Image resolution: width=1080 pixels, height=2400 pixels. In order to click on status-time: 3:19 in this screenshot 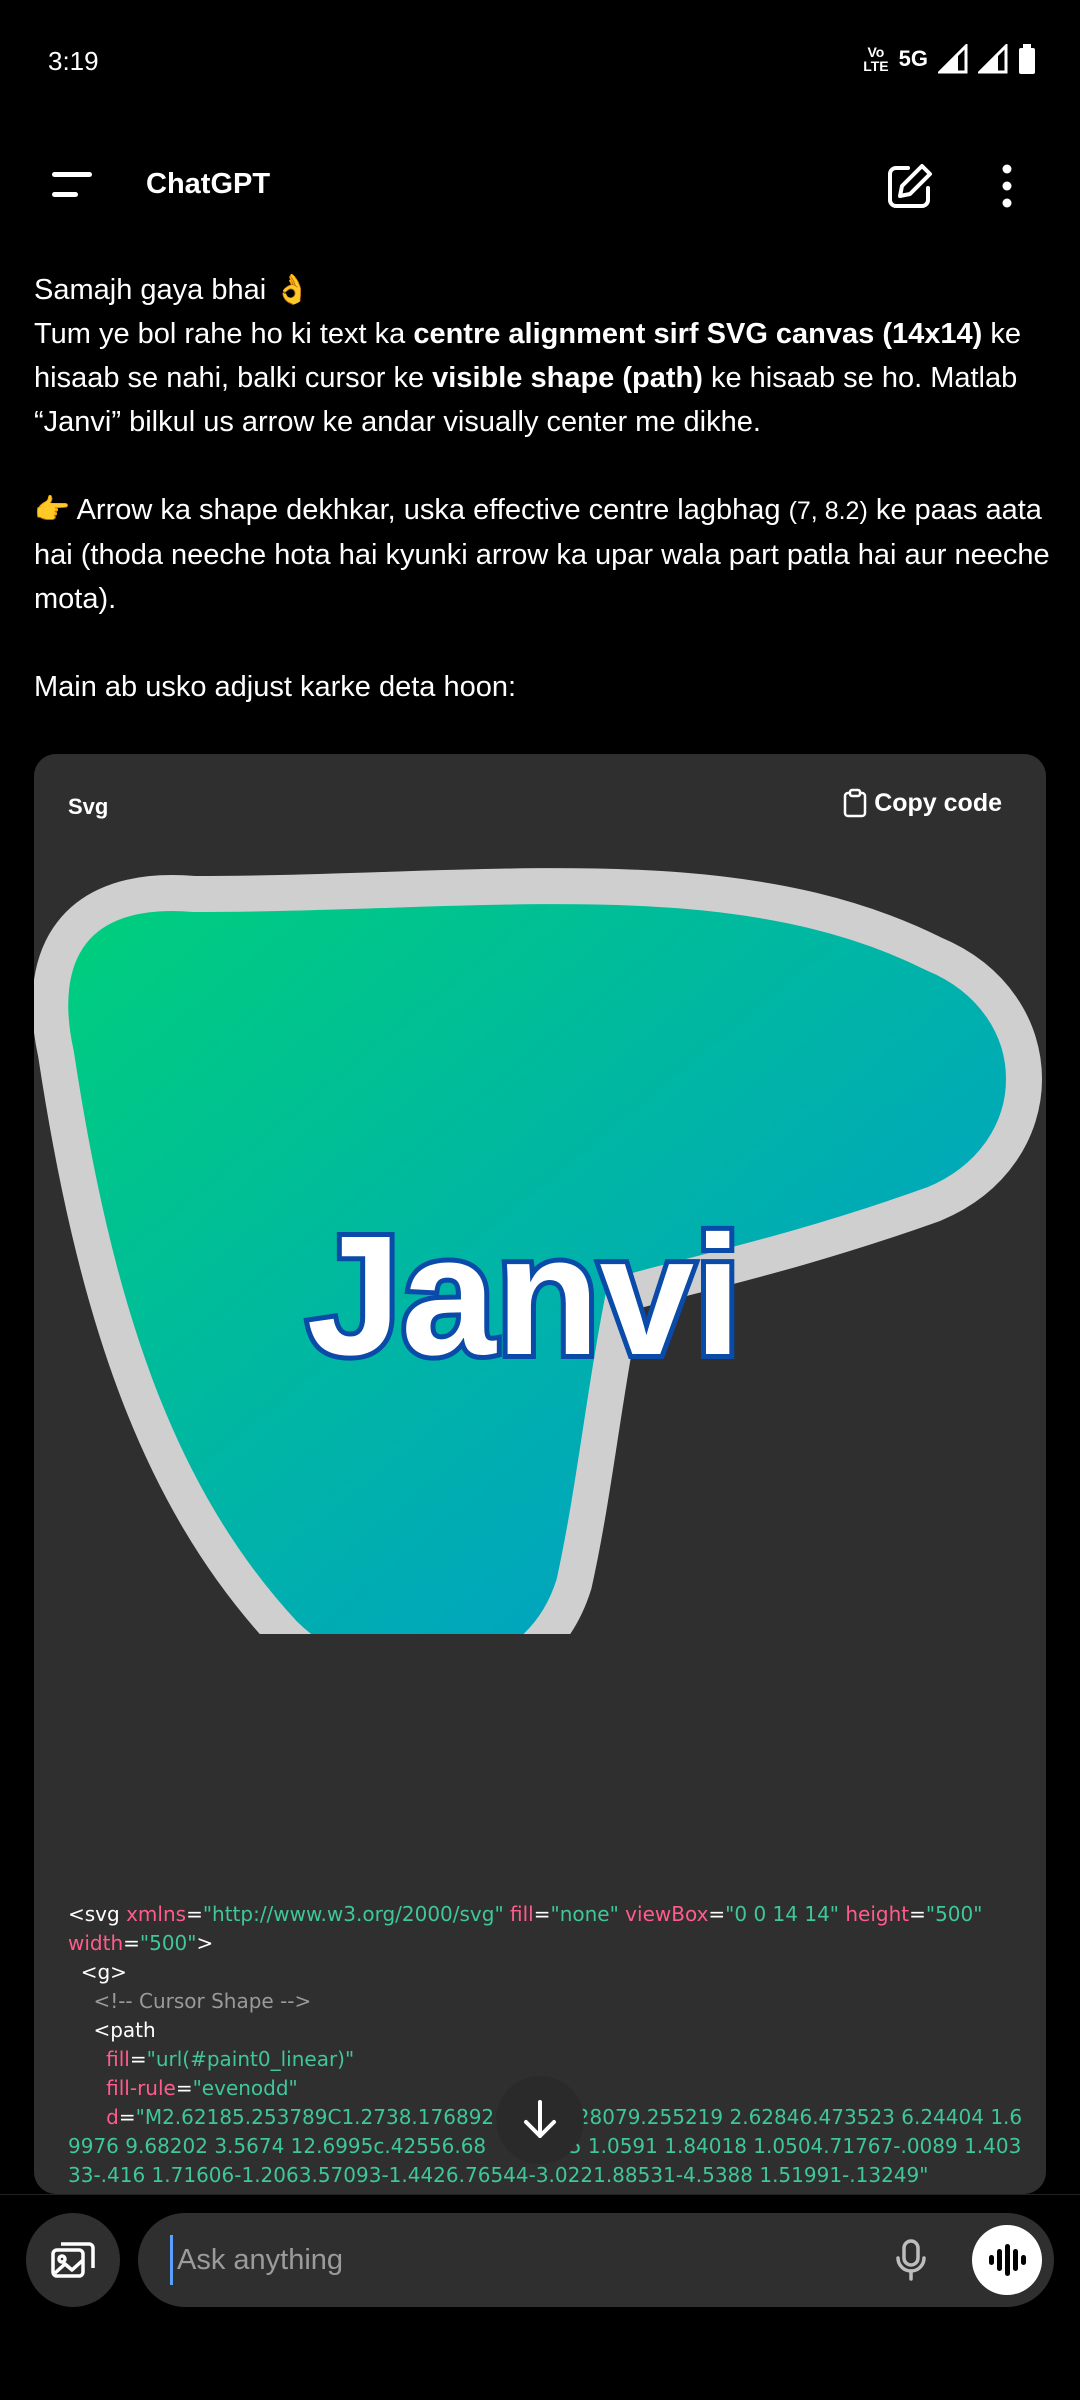, I will do `click(73, 61)`.